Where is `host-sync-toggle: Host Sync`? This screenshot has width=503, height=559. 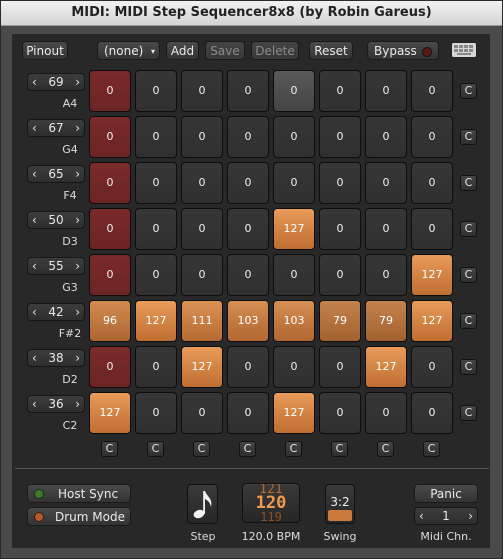 host-sync-toggle: Host Sync is located at coordinates (79, 493).